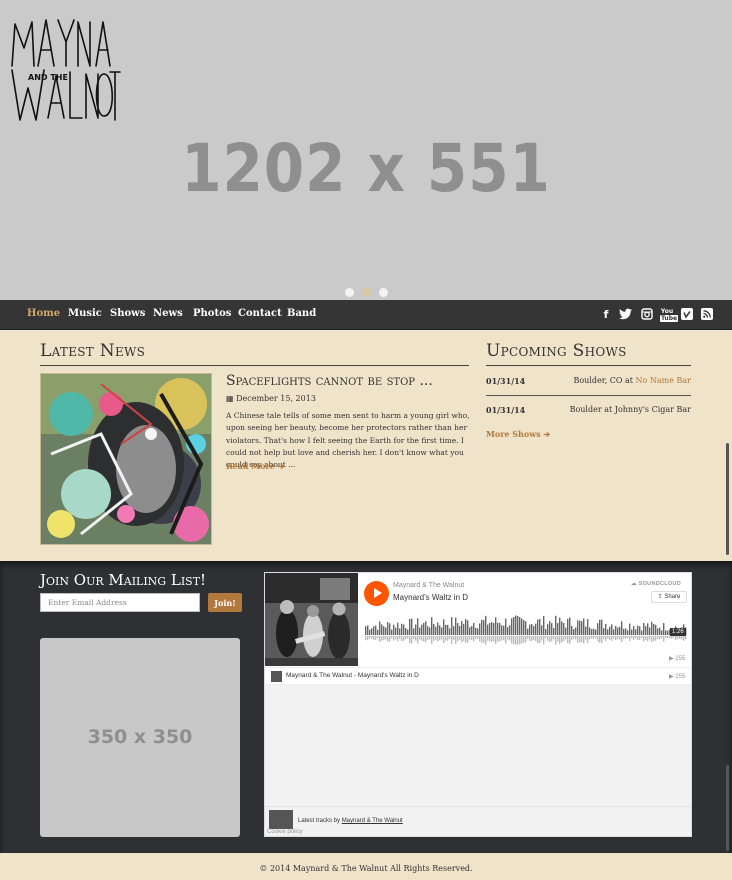  Describe the element at coordinates (127, 313) in the screenshot. I see `nav-shows: Shows` at that location.